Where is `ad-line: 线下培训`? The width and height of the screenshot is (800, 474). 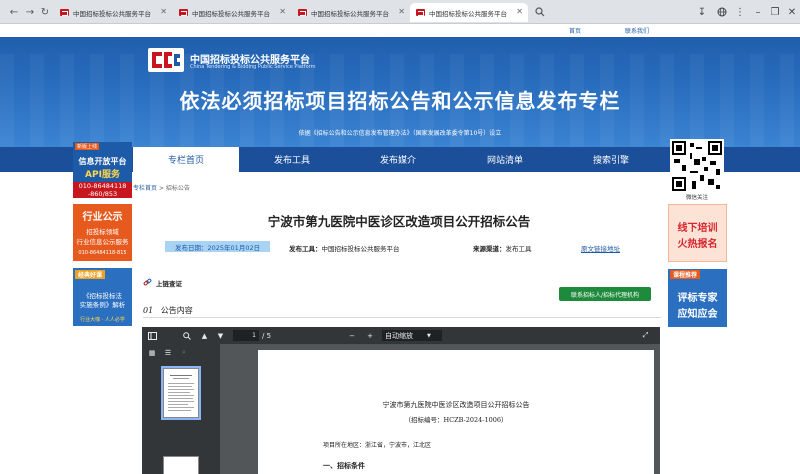 ad-line: 线下培训 is located at coordinates (697, 228).